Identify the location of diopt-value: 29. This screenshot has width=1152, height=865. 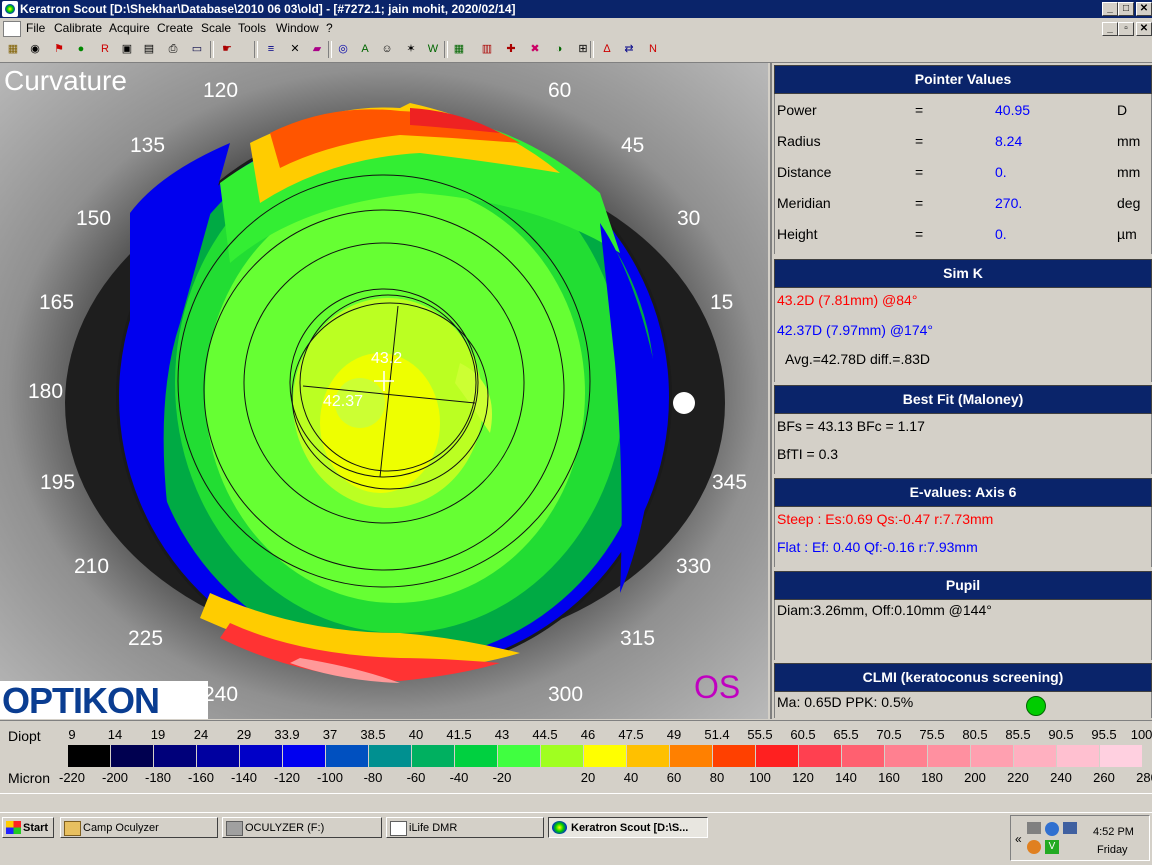
(244, 734).